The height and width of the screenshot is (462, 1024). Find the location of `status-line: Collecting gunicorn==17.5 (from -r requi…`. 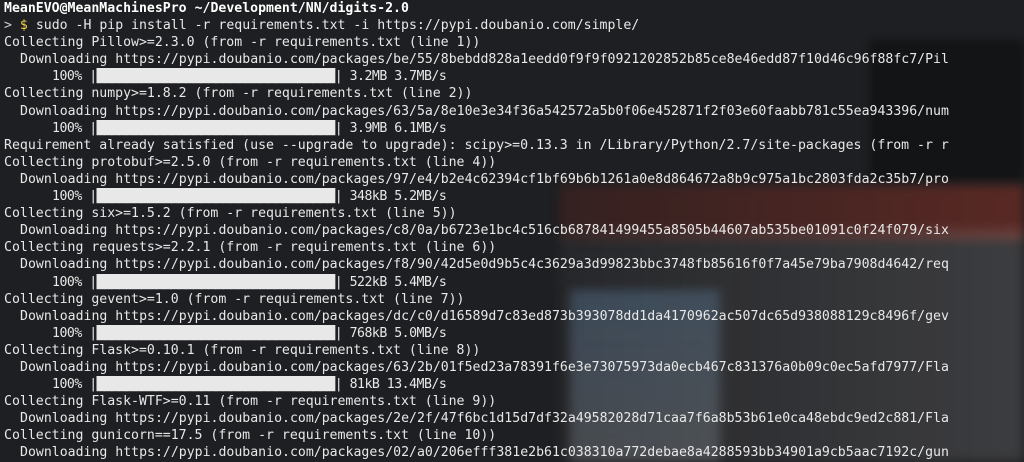

status-line: Collecting gunicorn==17.5 (from -r requi… is located at coordinates (250, 436).